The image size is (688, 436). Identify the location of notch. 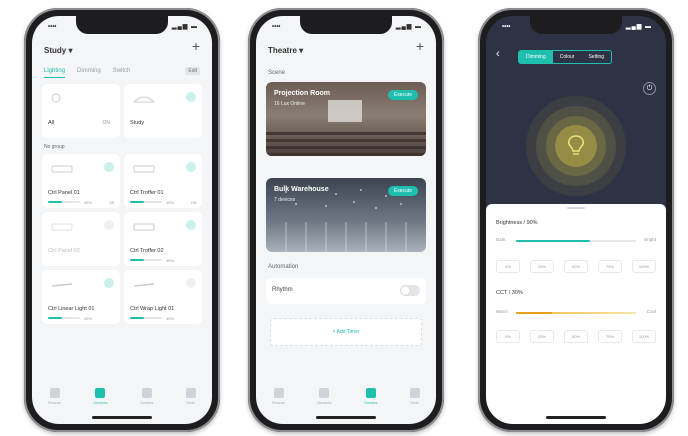
(122, 25).